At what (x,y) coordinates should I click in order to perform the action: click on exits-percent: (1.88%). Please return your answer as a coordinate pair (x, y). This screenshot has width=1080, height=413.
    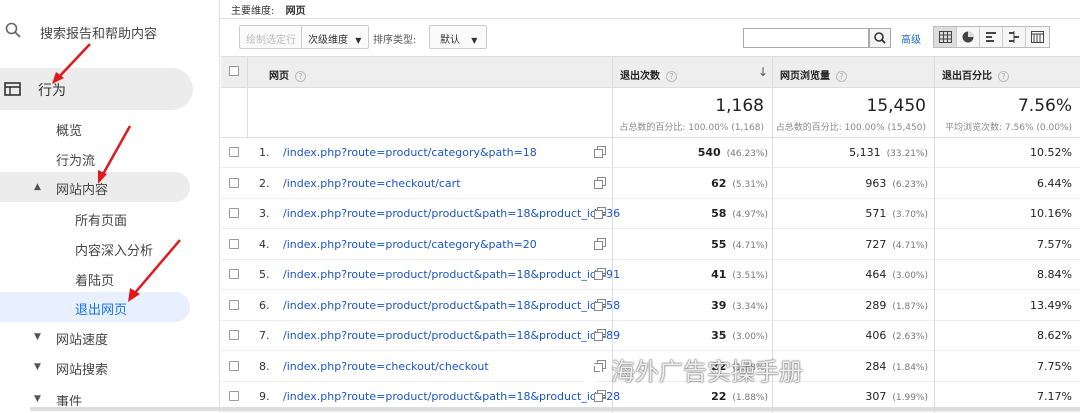
    Looking at the image, I should click on (750, 398).